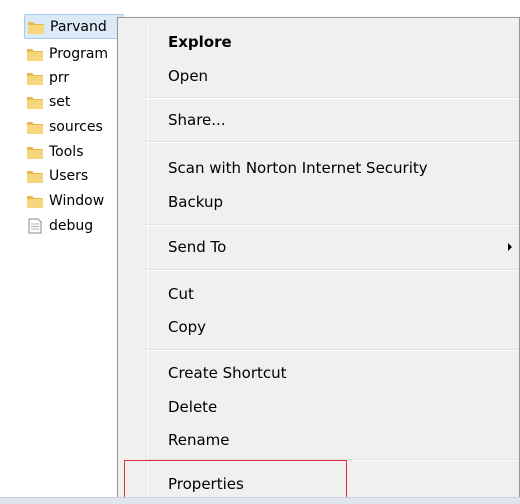 The height and width of the screenshot is (504, 520). What do you see at coordinates (235, 479) in the screenshot?
I see `properties-highlight-box` at bounding box center [235, 479].